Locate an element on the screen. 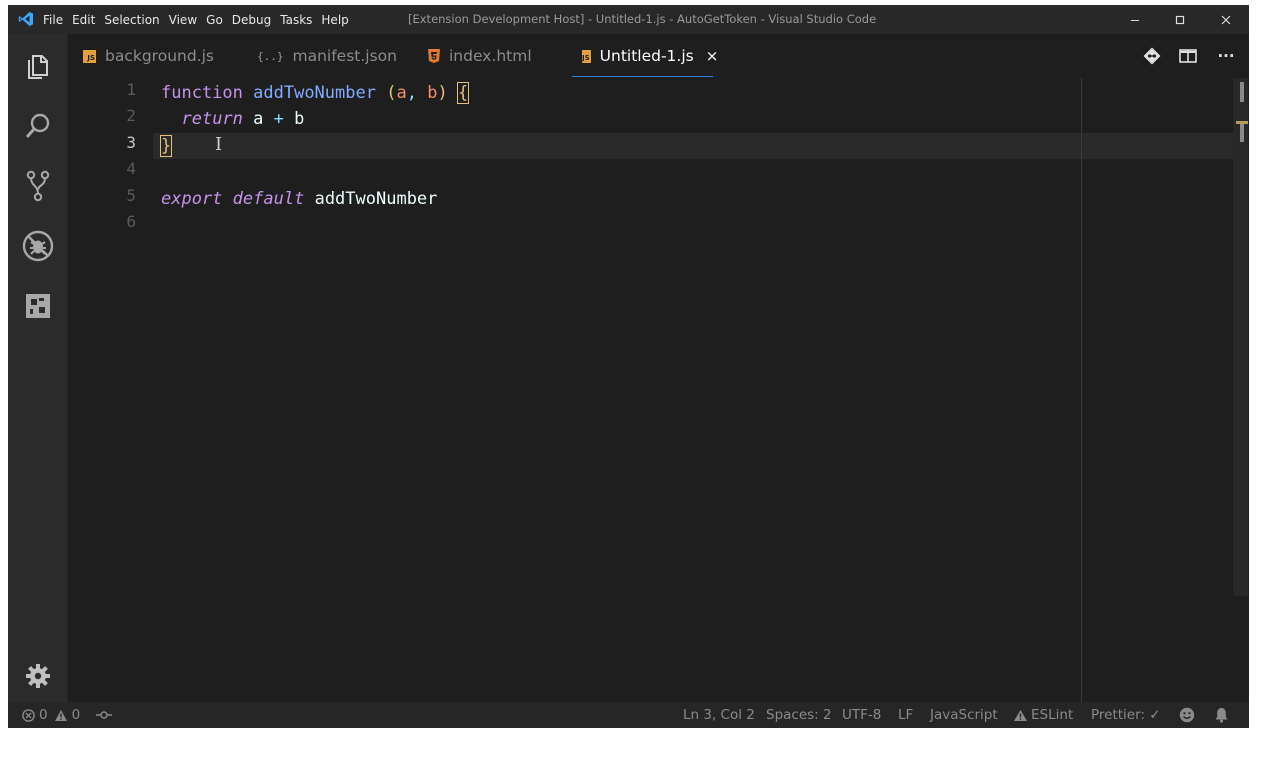 The image size is (1268, 763). prettier-status: Prettier: ✓ is located at coordinates (1126, 715).